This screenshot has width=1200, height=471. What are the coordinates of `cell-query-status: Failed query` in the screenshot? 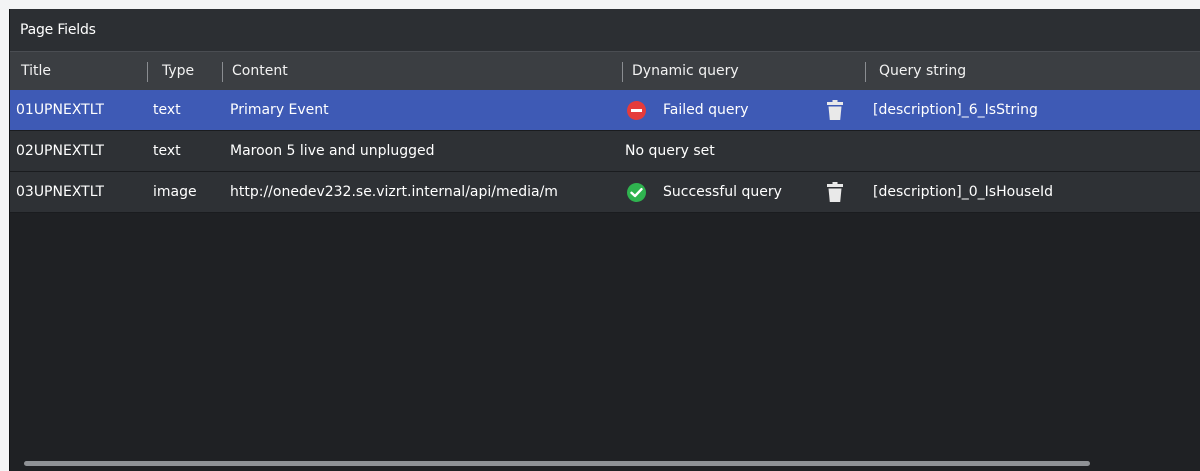 It's located at (706, 110).